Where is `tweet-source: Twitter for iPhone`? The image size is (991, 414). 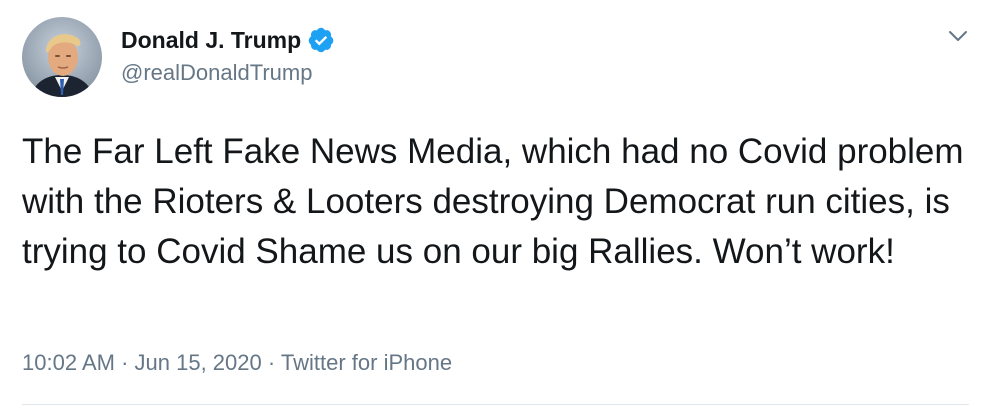
tweet-source: Twitter for iPhone is located at coordinates (366, 362).